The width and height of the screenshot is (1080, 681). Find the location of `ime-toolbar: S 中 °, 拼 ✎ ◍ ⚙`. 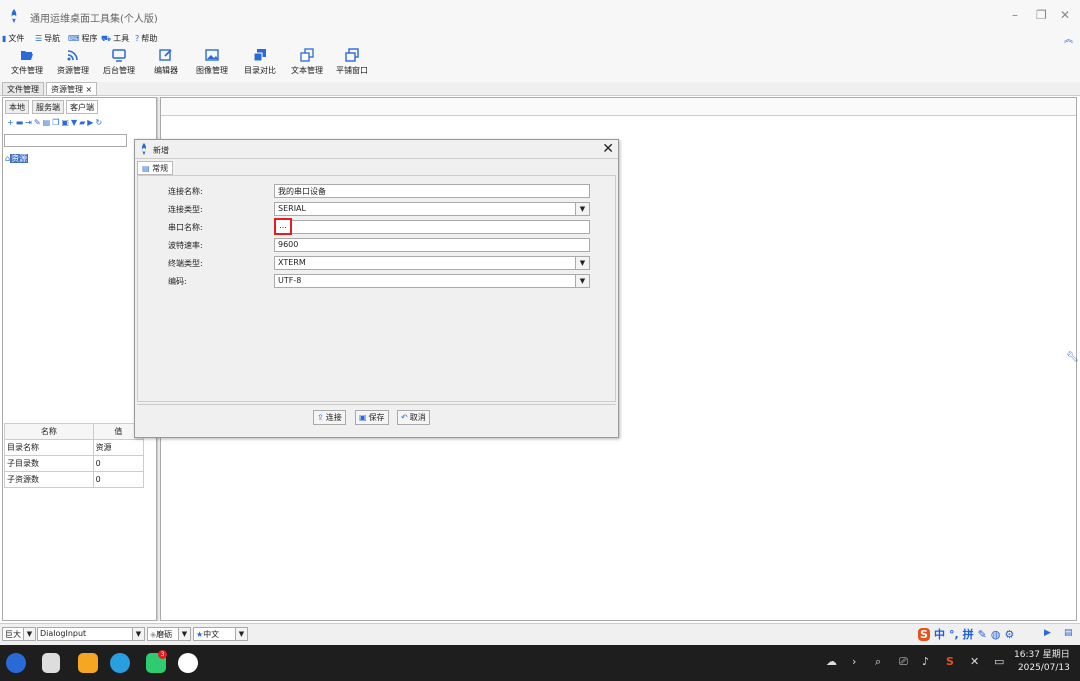

ime-toolbar: S 中 °, 拼 ✎ ◍ ⚙ is located at coordinates (979, 634).